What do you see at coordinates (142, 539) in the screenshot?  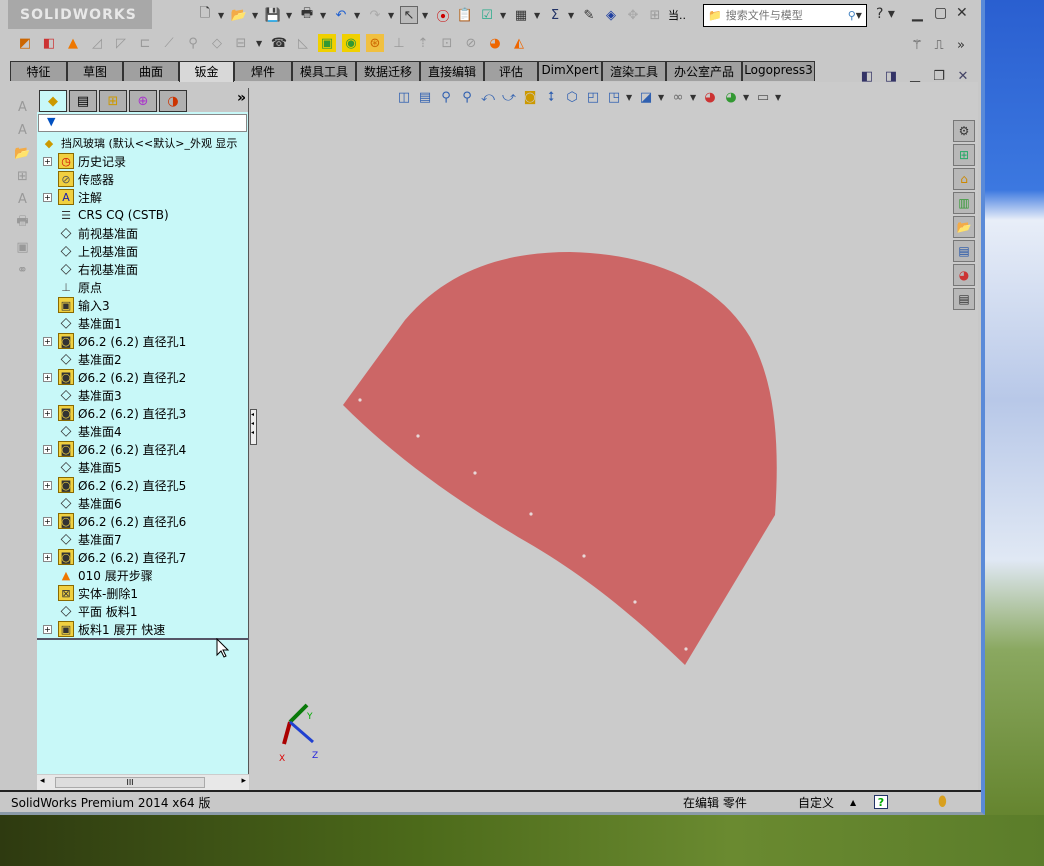 I see `tree-item: ◇ 基准面7` at bounding box center [142, 539].